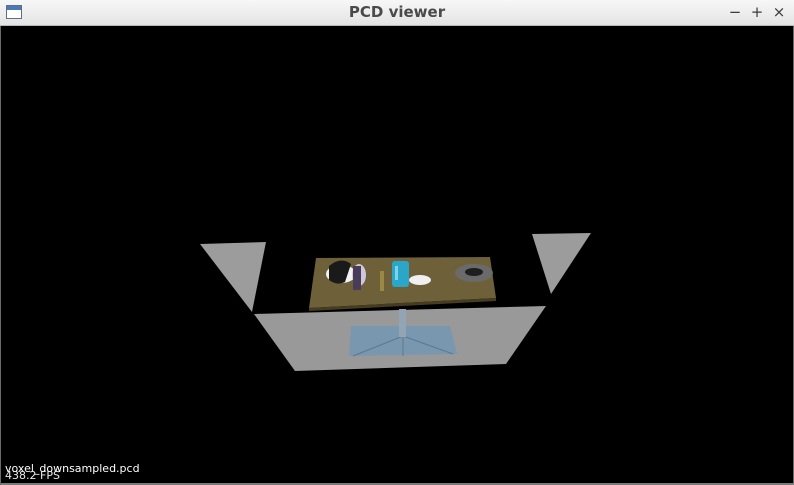 Image resolution: width=794 pixels, height=485 pixels. Describe the element at coordinates (420, 280) in the screenshot. I see `cloth-object` at that location.